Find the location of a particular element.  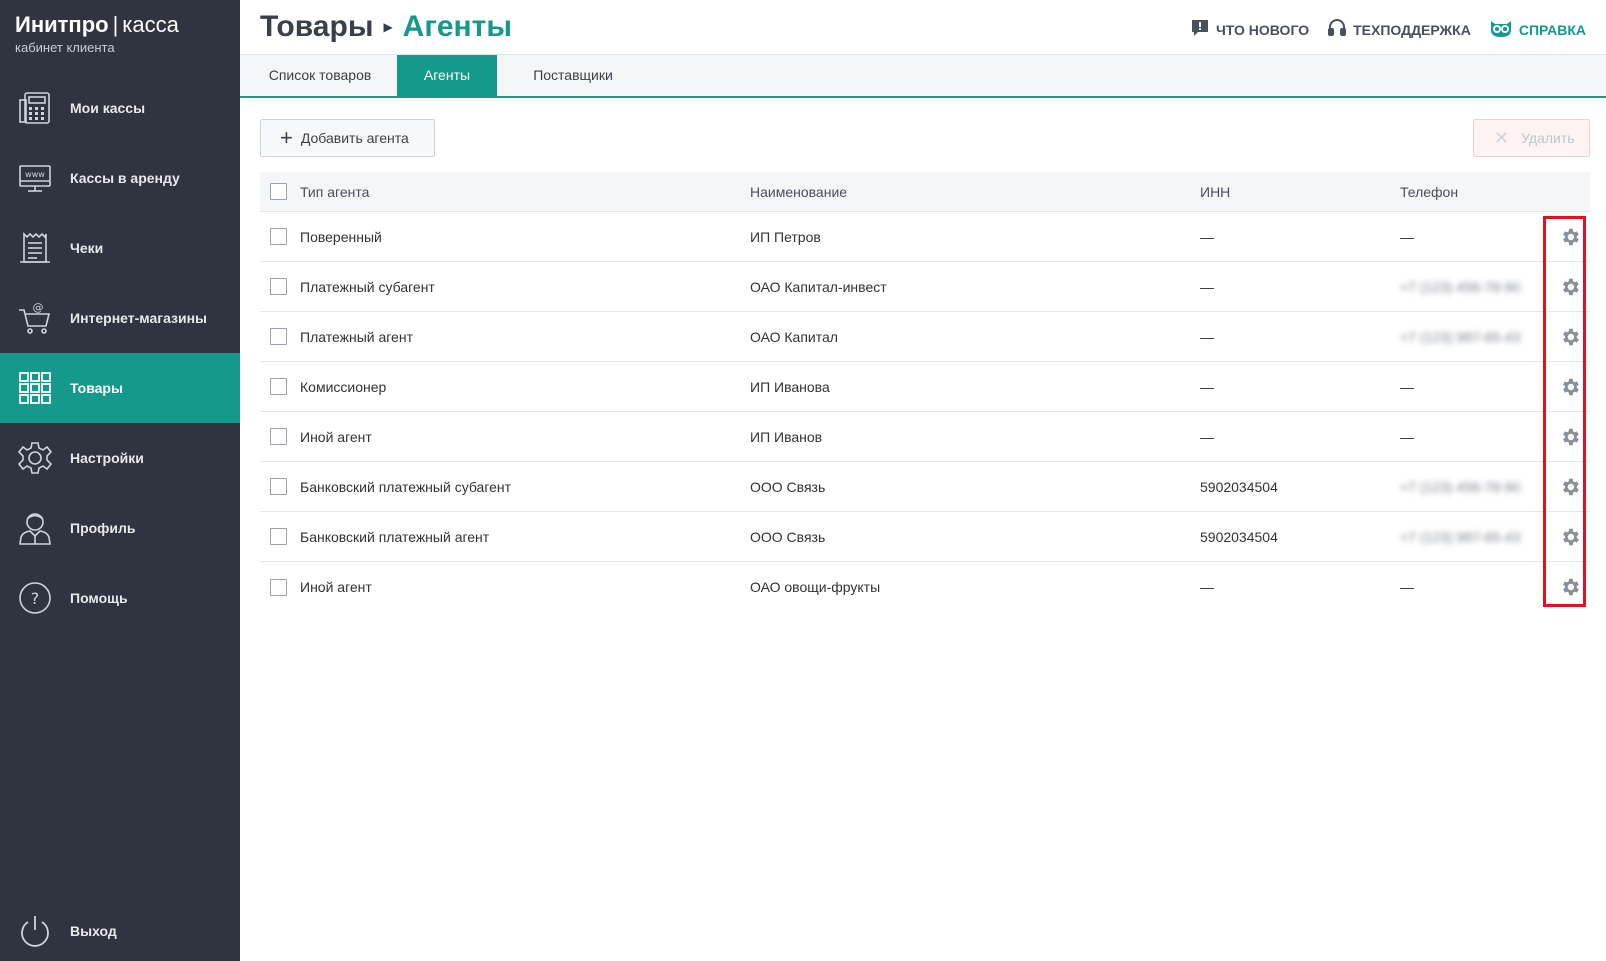

sidebar-item-label: Чеки is located at coordinates (87, 248).